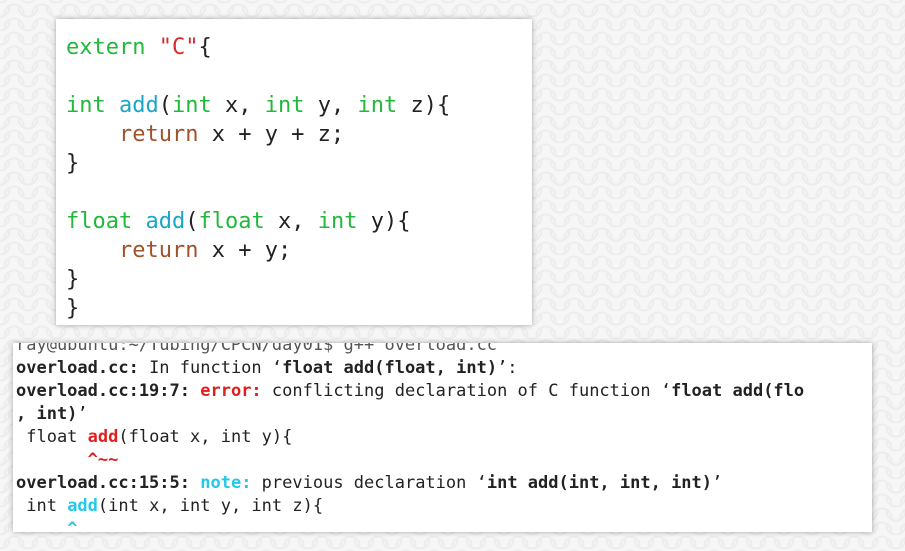 The width and height of the screenshot is (905, 551). Describe the element at coordinates (238, 221) in the screenshot. I see `code-line-7: float add(float x, int y){` at that location.